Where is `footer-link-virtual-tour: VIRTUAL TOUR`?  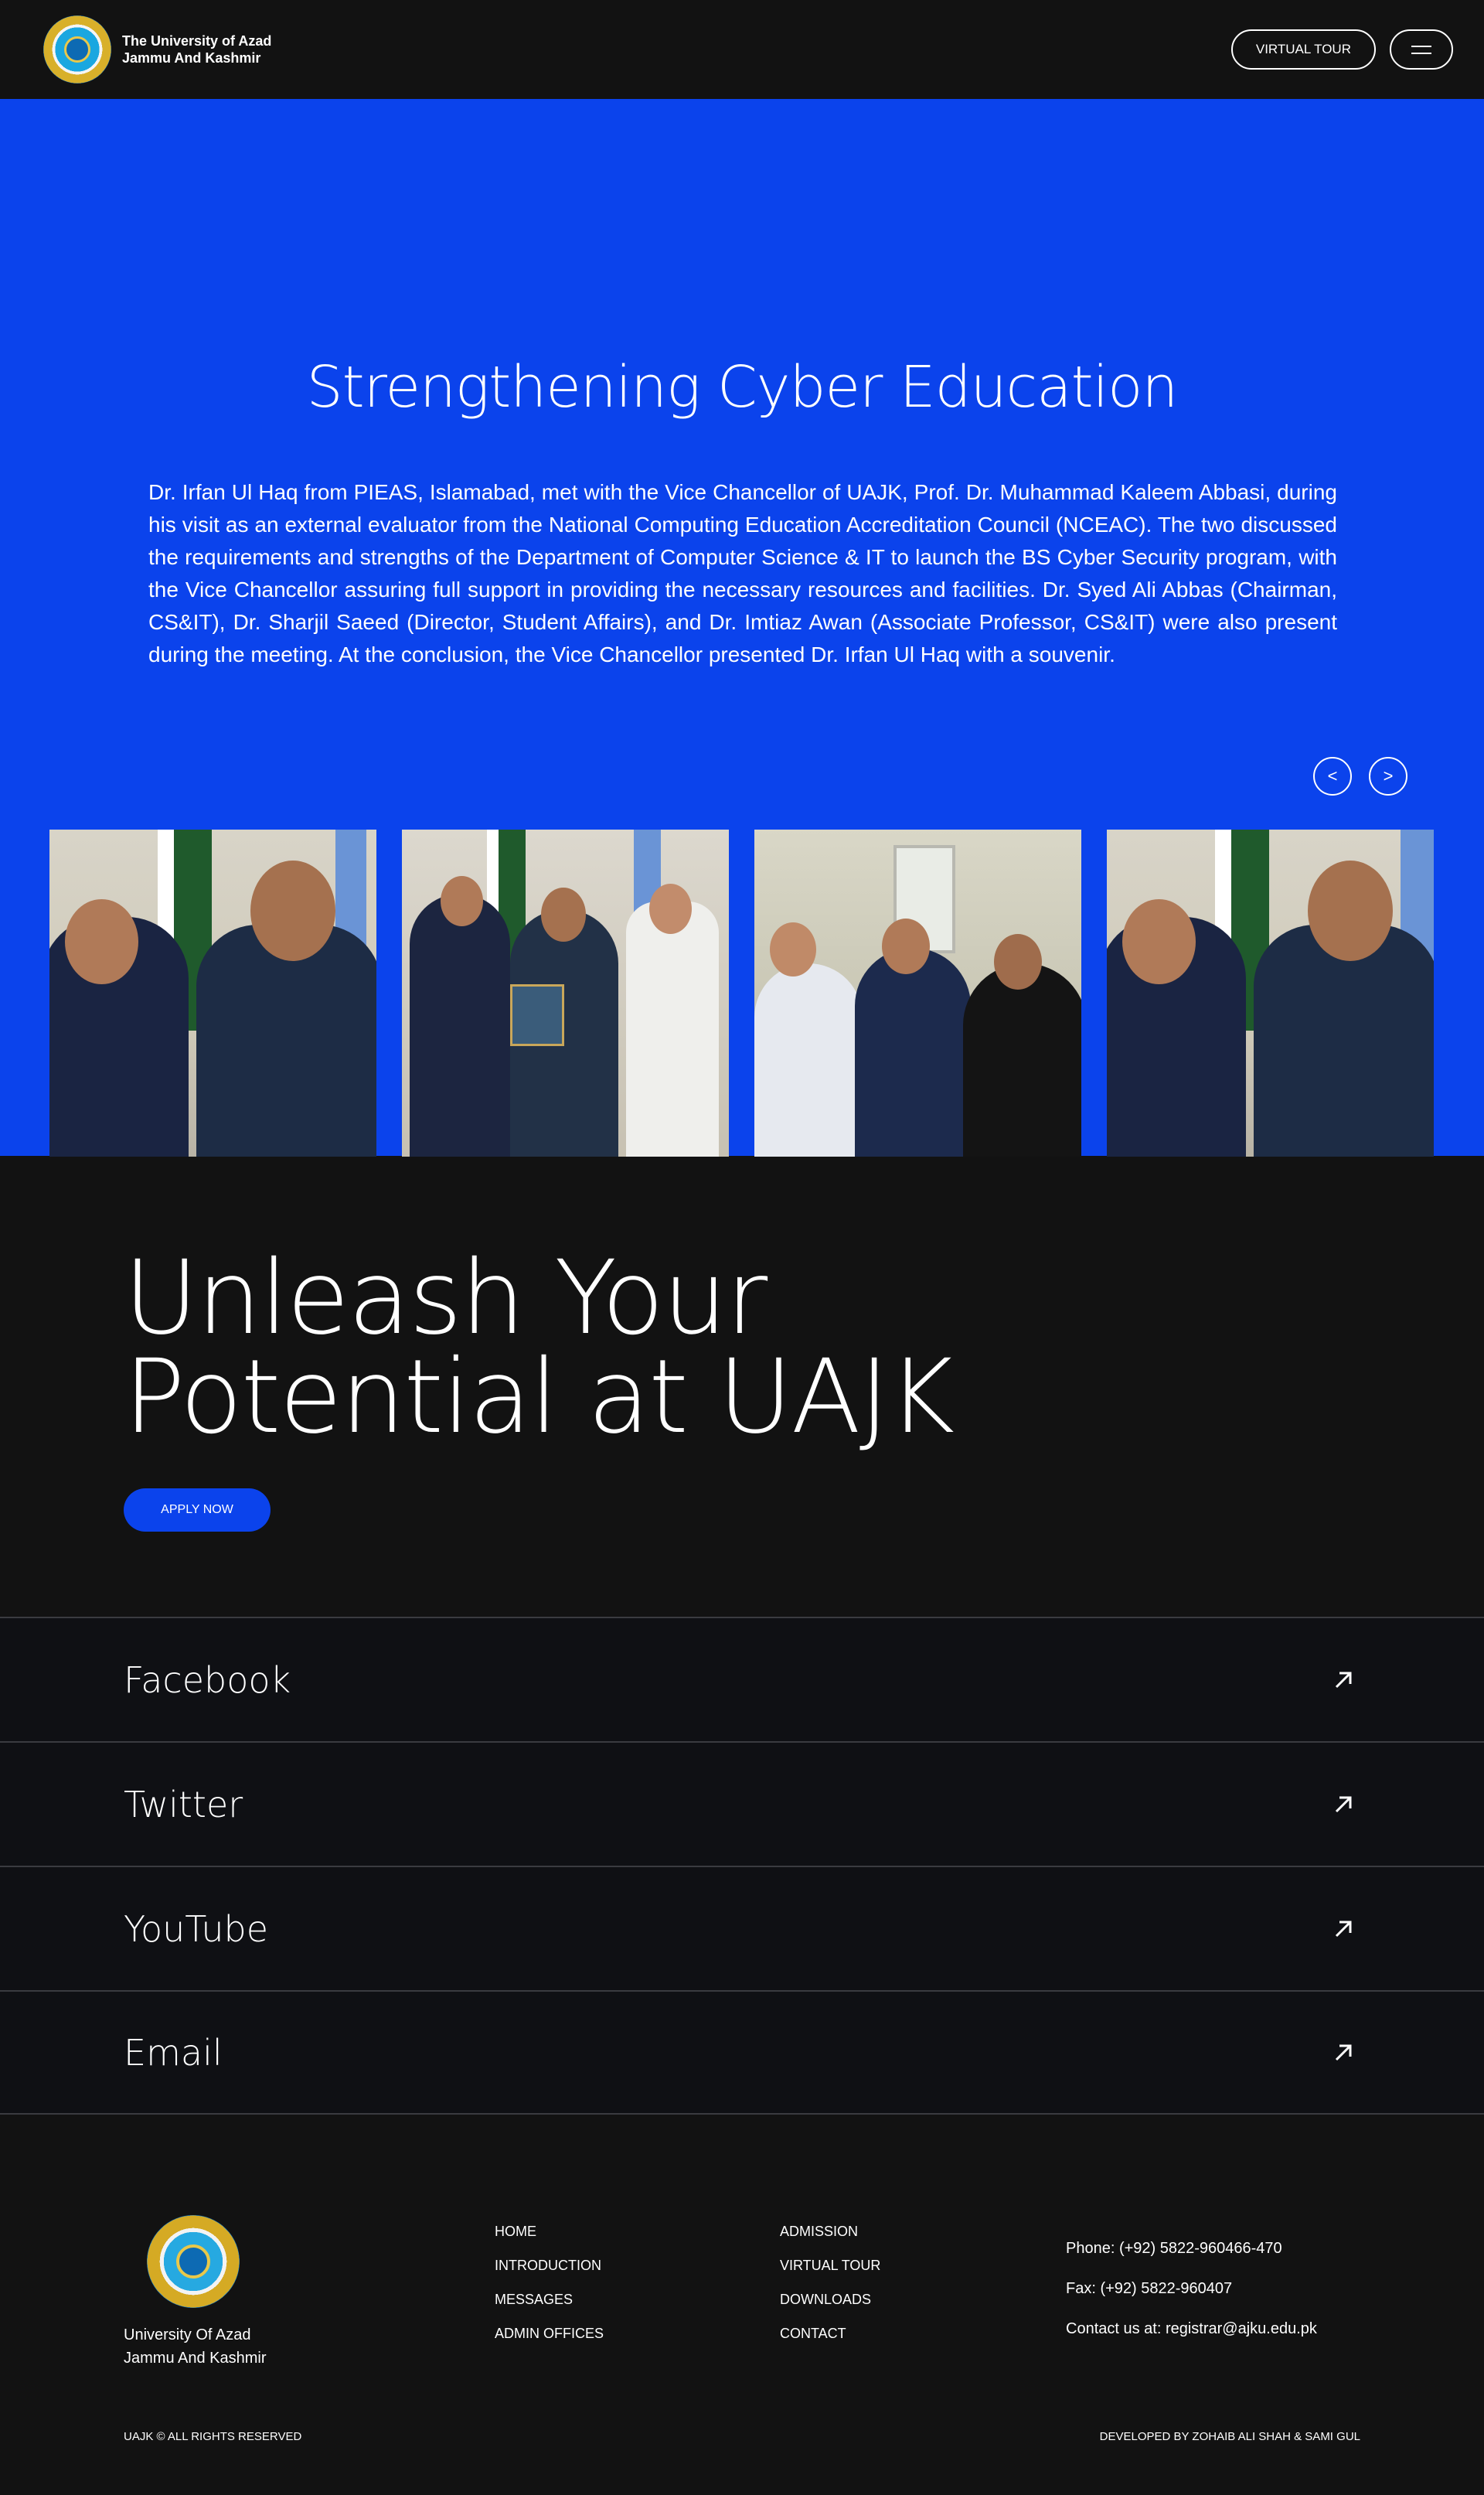
footer-link-virtual-tour: VIRTUAL TOUR is located at coordinates (830, 2265).